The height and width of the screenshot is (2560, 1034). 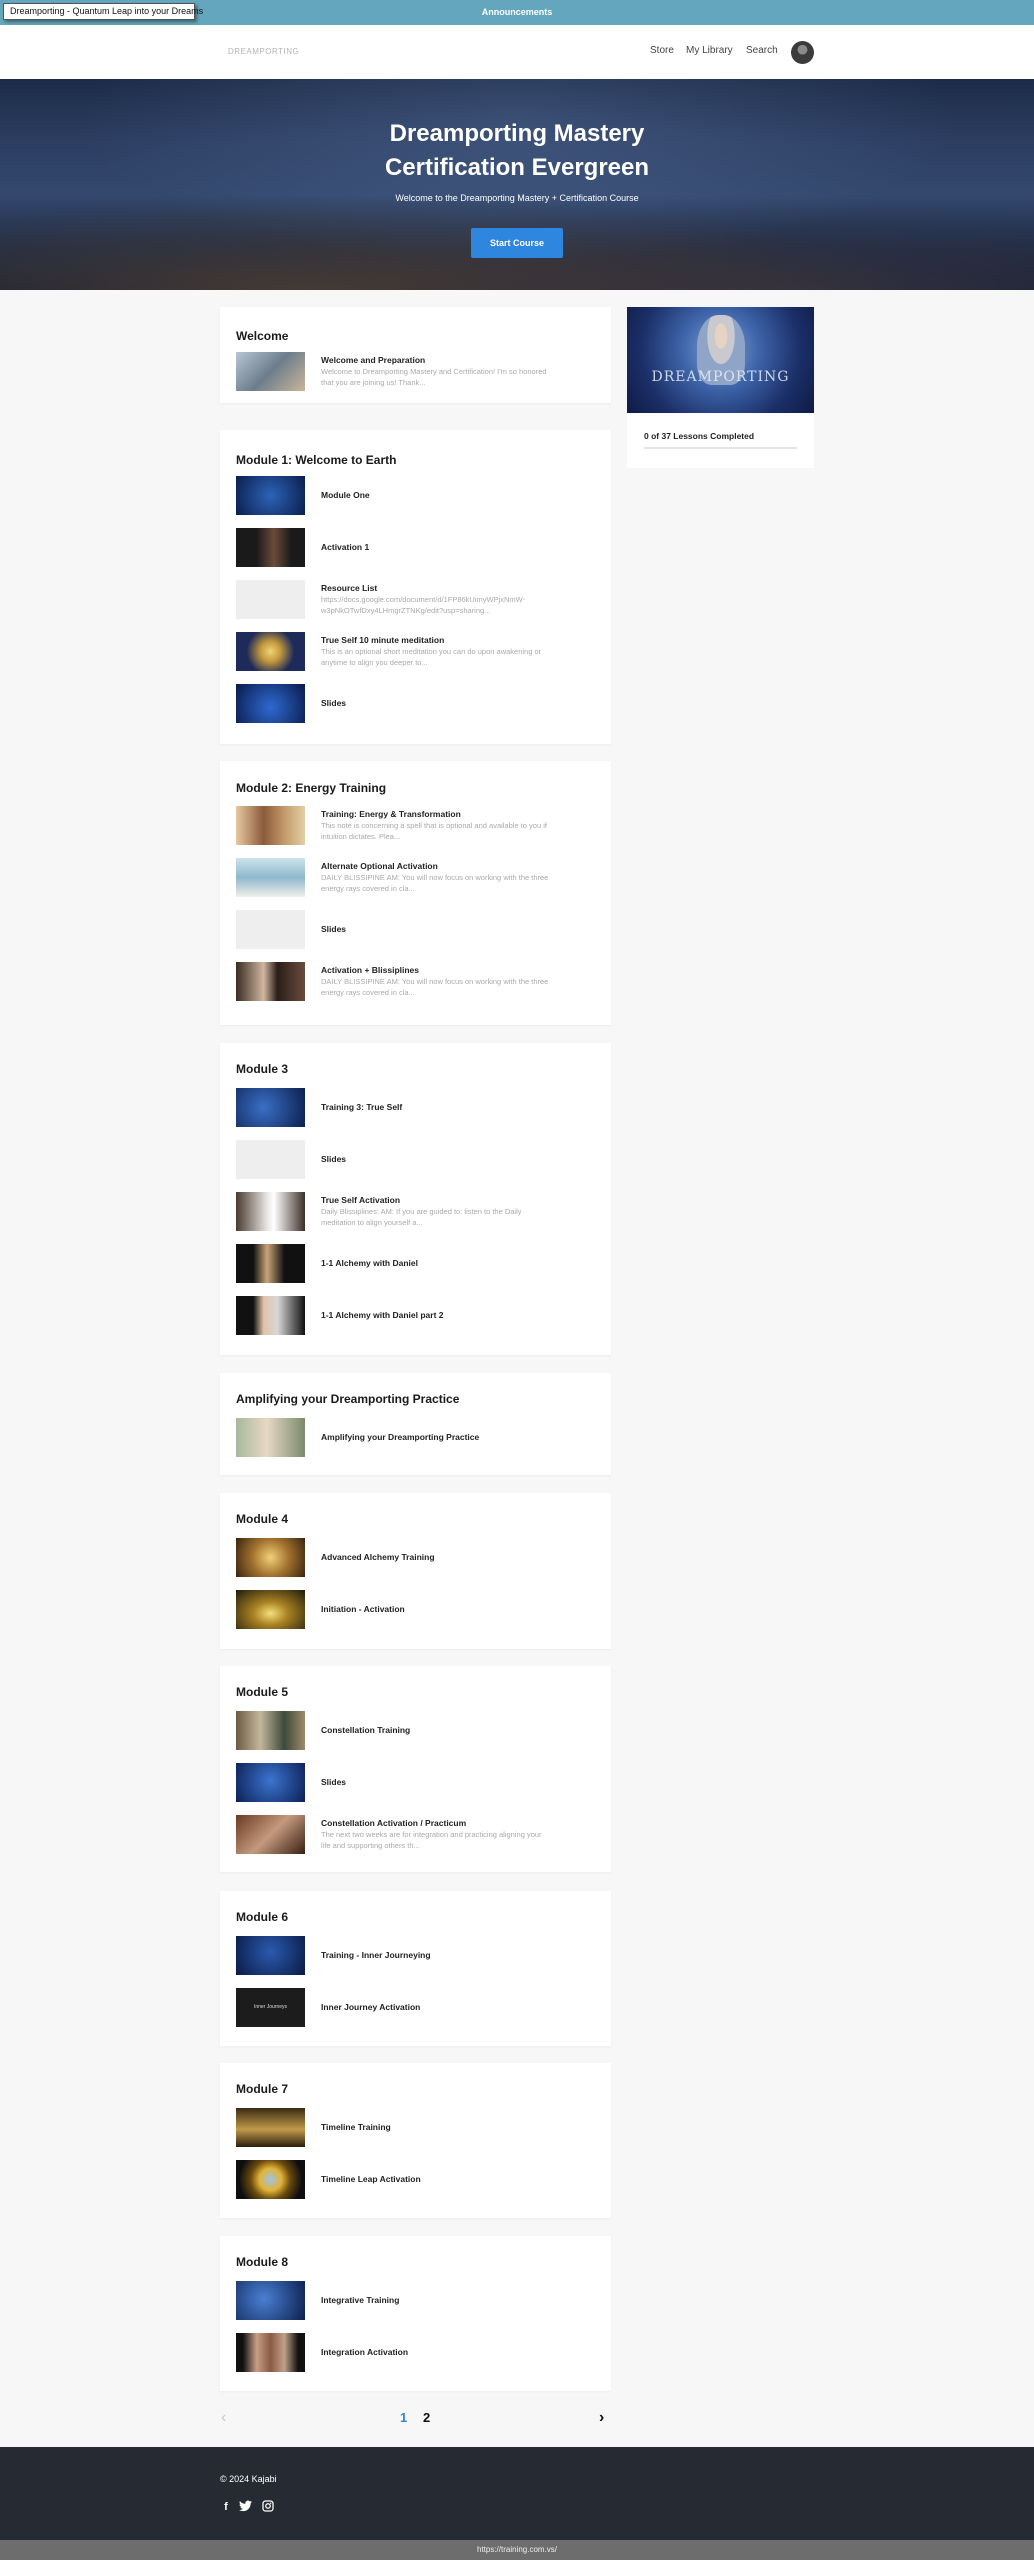 I want to click on lesson-title: True Self Activation, so click(x=360, y=1200).